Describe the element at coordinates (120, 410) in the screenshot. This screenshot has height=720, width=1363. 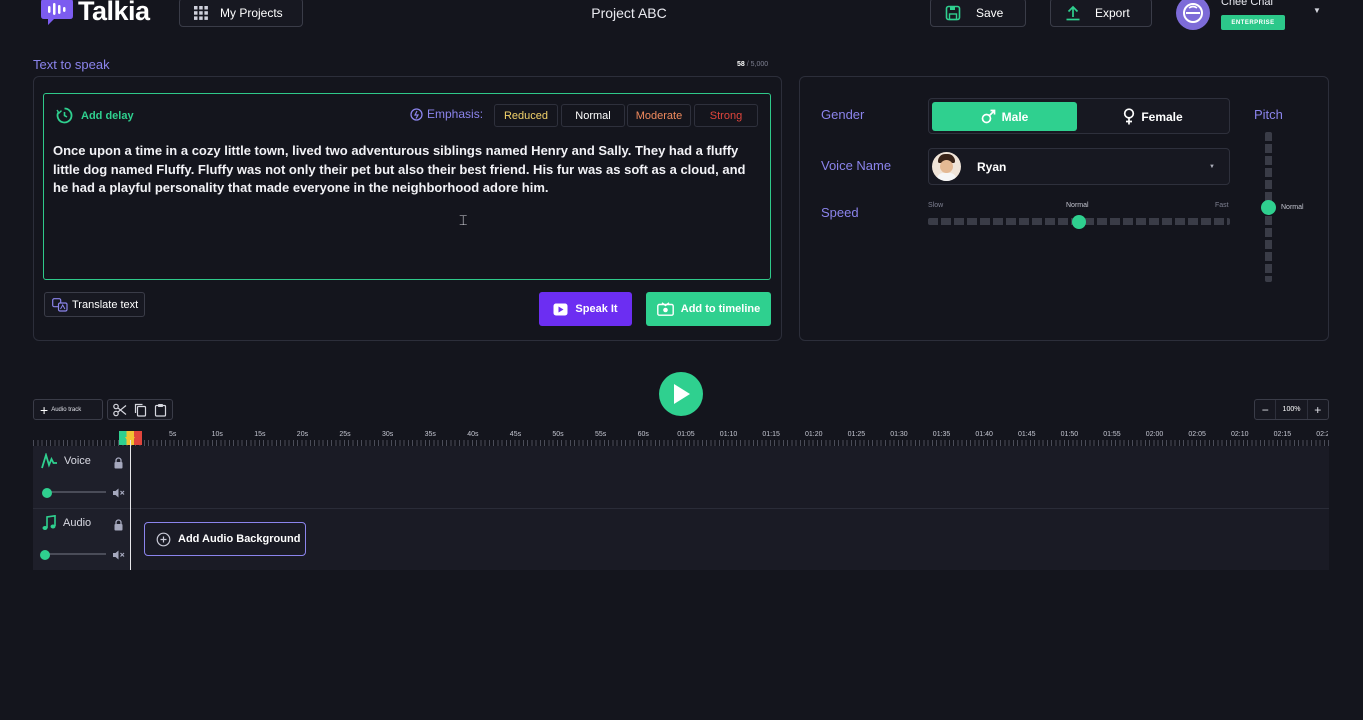
I see `scissors-icon` at that location.